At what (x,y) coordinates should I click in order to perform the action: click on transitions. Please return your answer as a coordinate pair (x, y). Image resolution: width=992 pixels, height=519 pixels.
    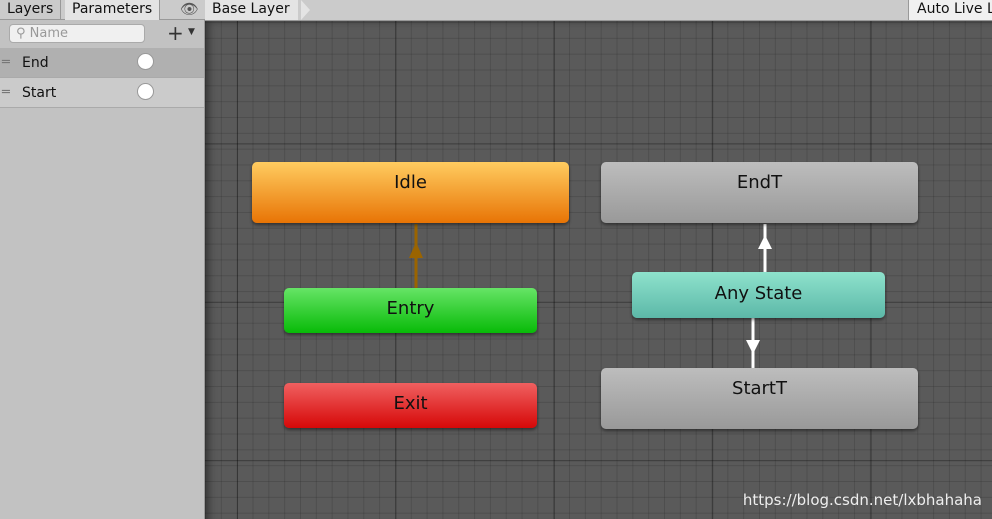
    Looking at the image, I should click on (590, 296).